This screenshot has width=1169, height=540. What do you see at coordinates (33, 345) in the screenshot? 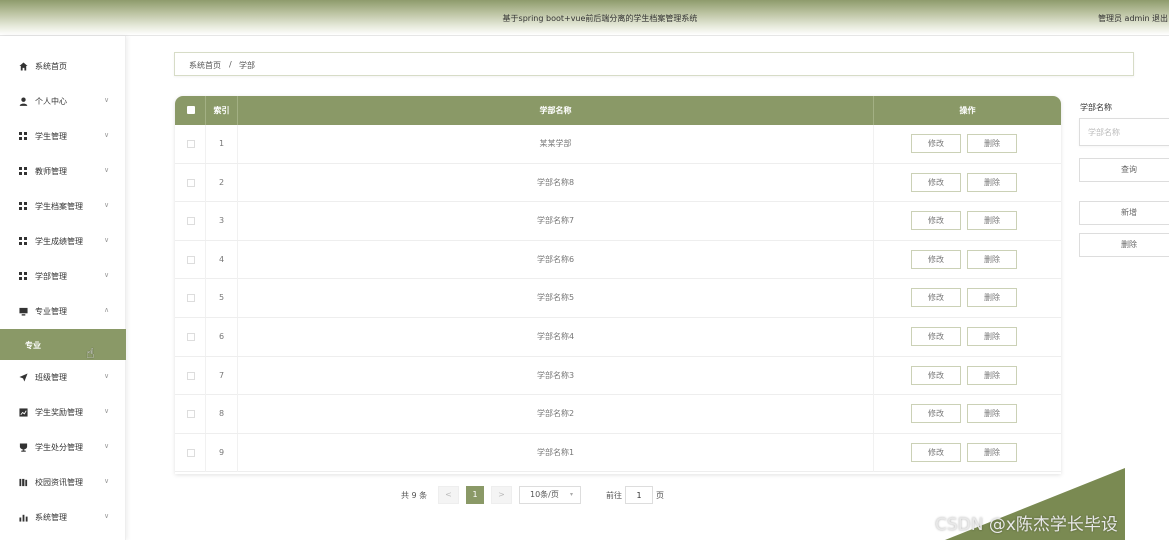
I see `sidebar-subitem-label: 专业` at bounding box center [33, 345].